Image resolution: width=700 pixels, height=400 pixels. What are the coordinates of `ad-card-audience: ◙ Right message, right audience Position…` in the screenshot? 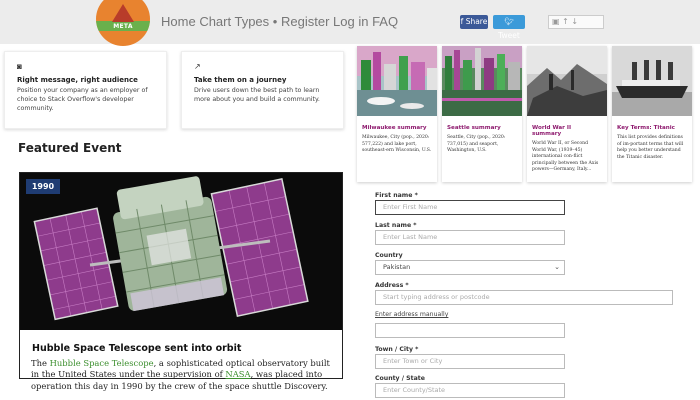 It's located at (85, 90).